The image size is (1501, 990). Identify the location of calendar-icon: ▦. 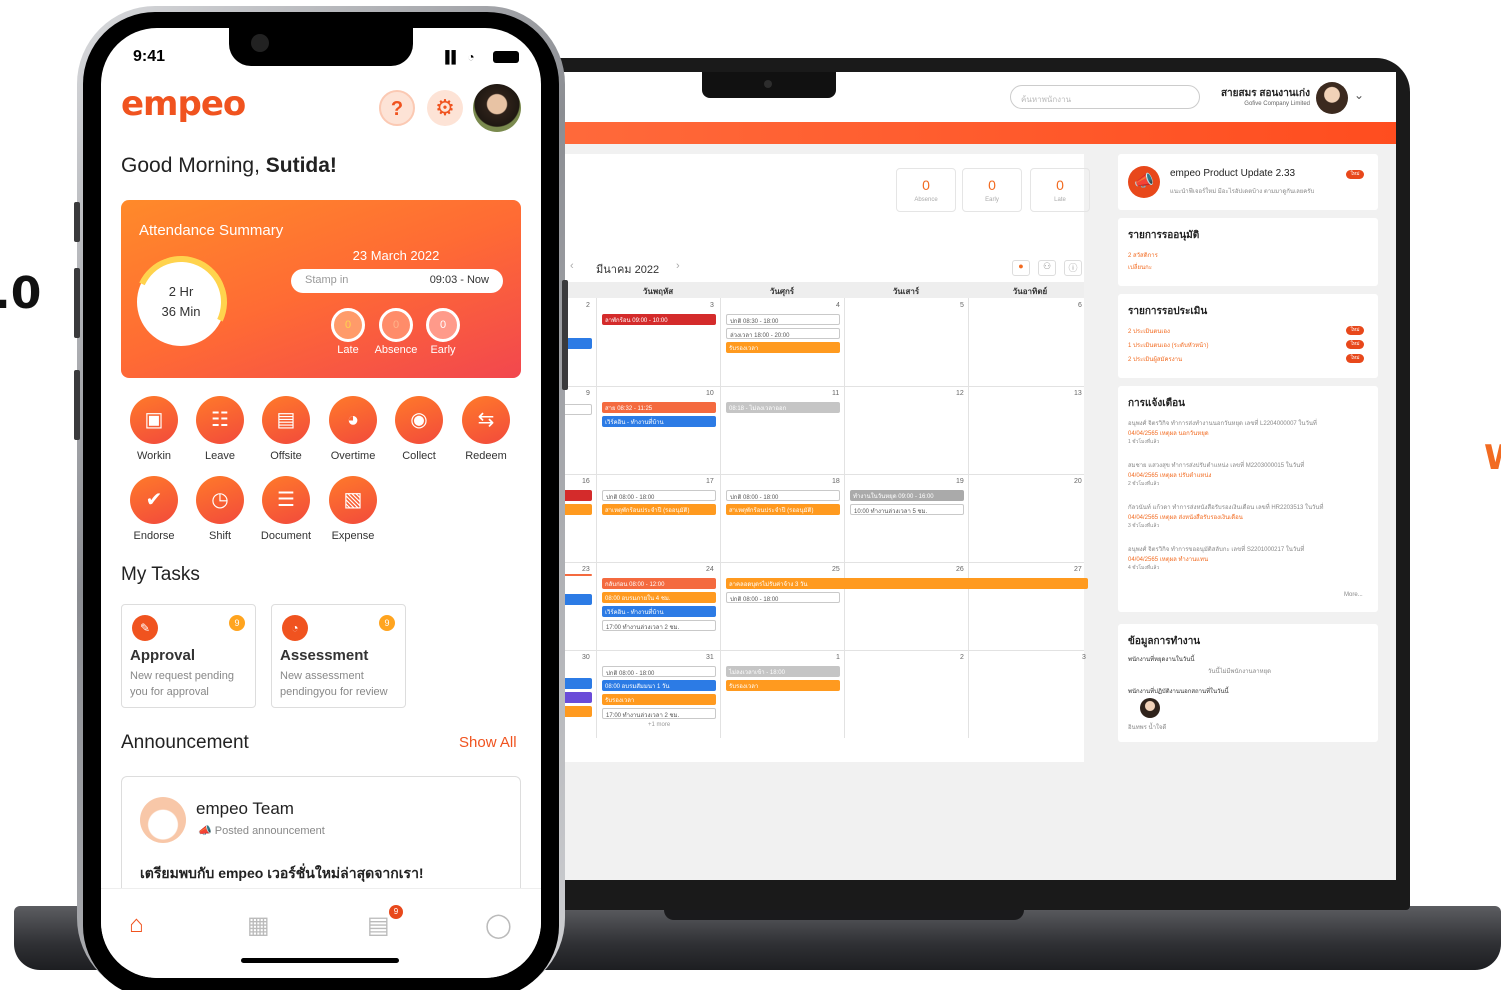
(258, 925).